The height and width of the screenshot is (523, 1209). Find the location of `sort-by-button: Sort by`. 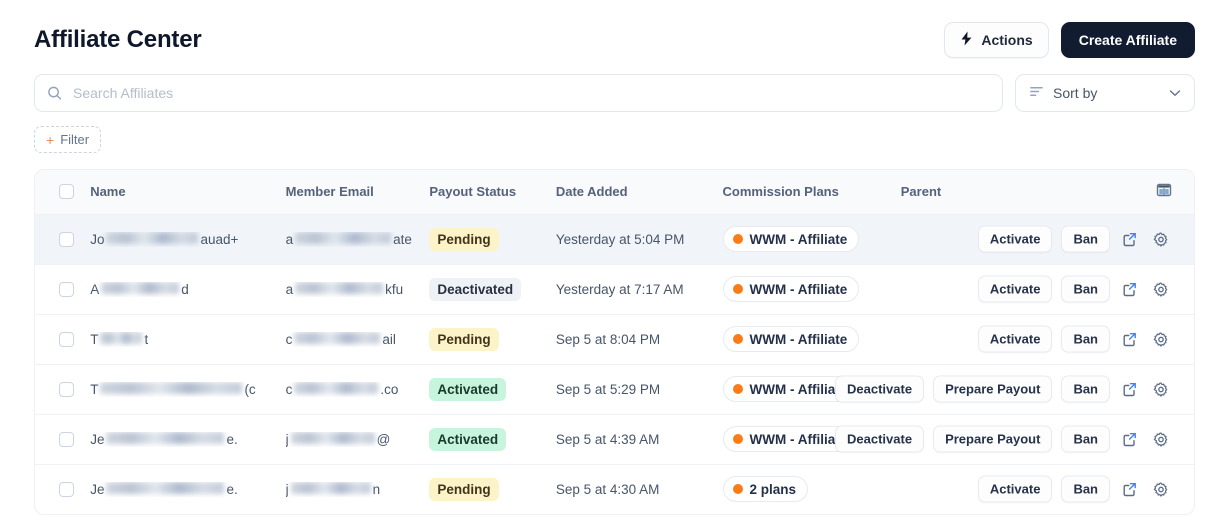

sort-by-button: Sort by is located at coordinates (1105, 93).